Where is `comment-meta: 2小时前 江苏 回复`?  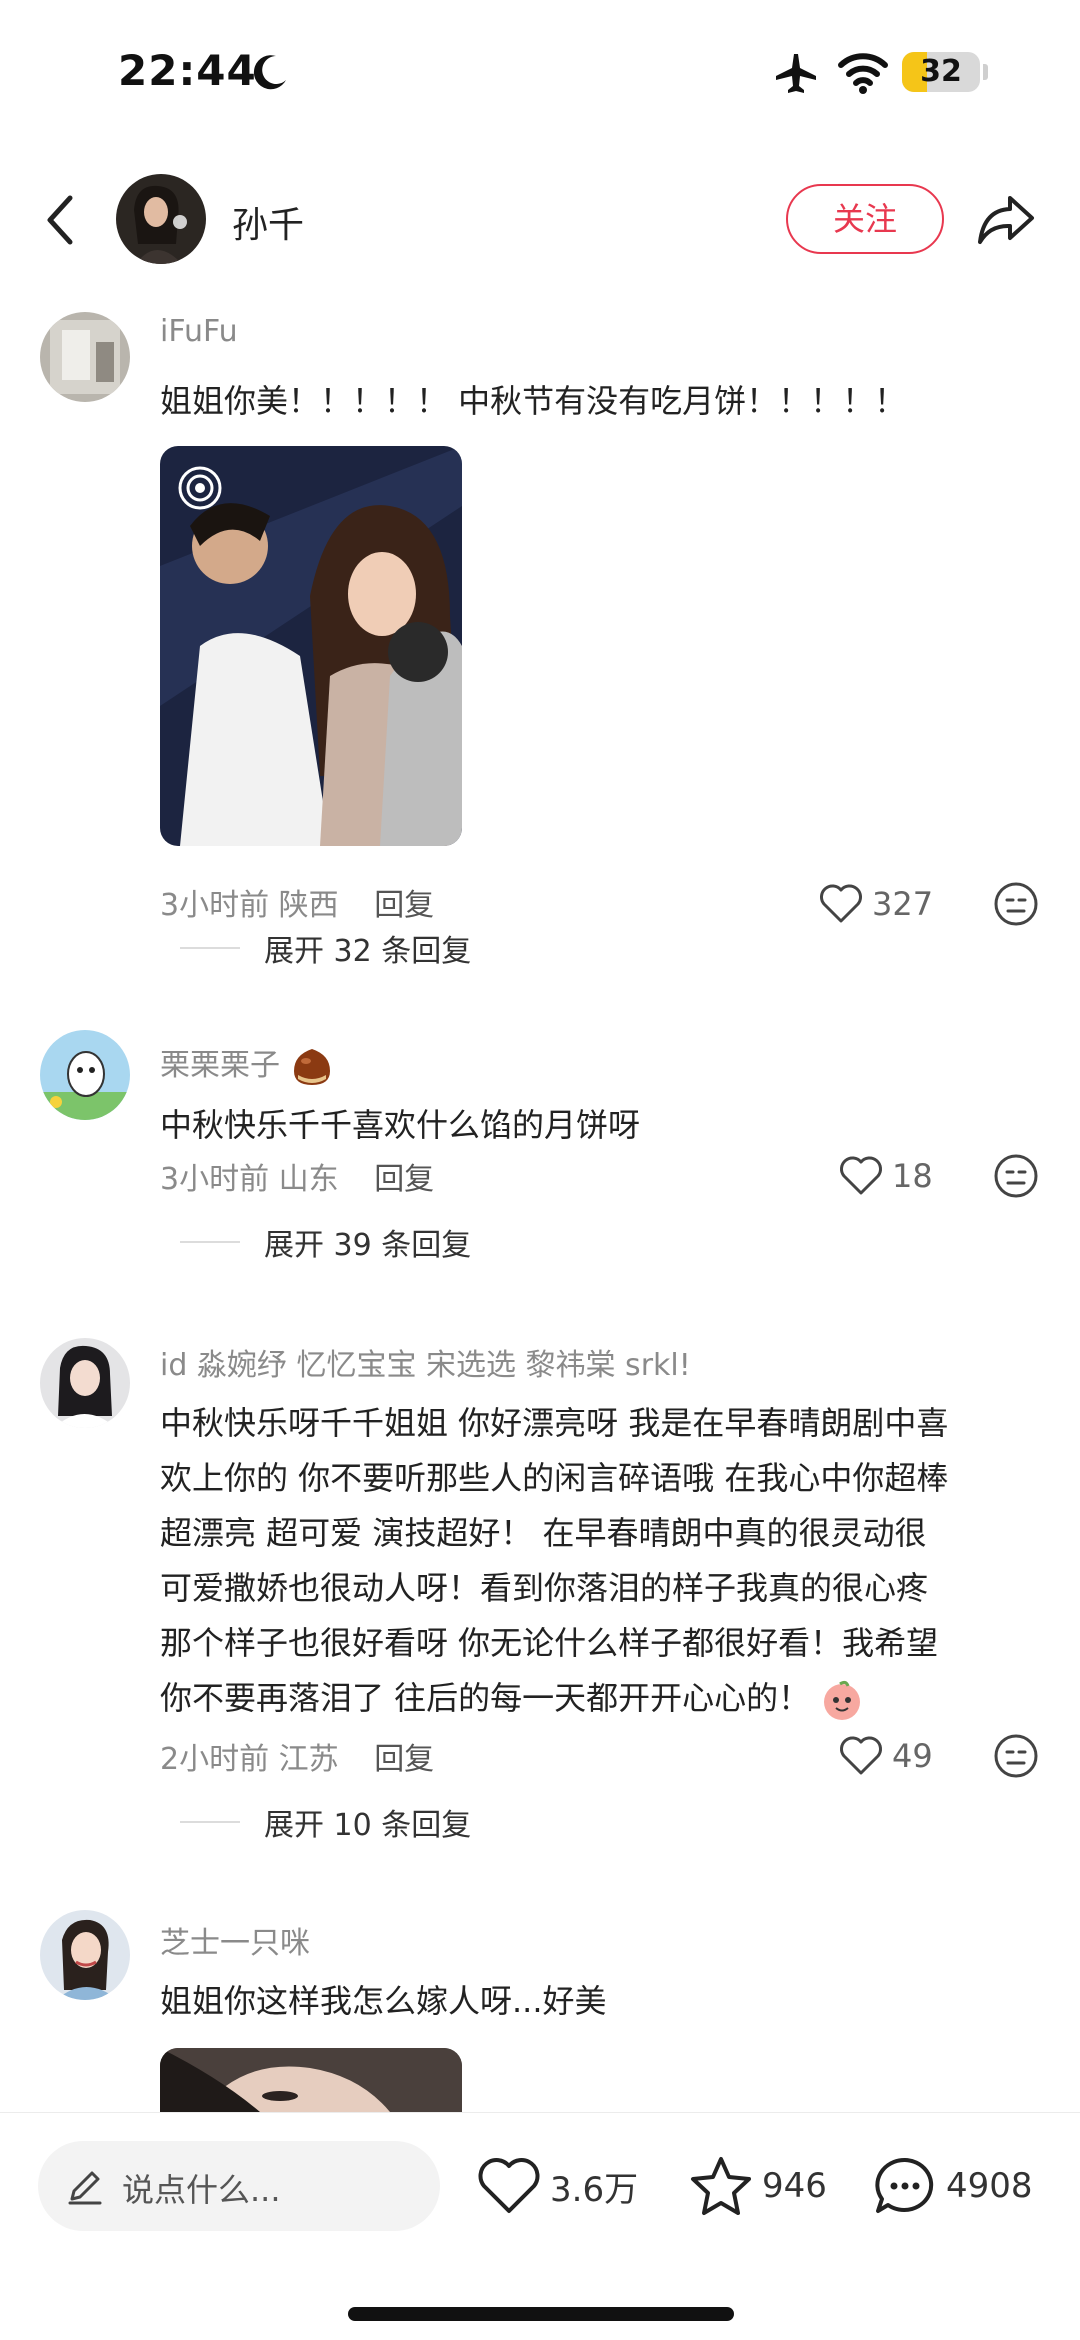
comment-meta: 2小时前 江苏 回复 is located at coordinates (297, 1756).